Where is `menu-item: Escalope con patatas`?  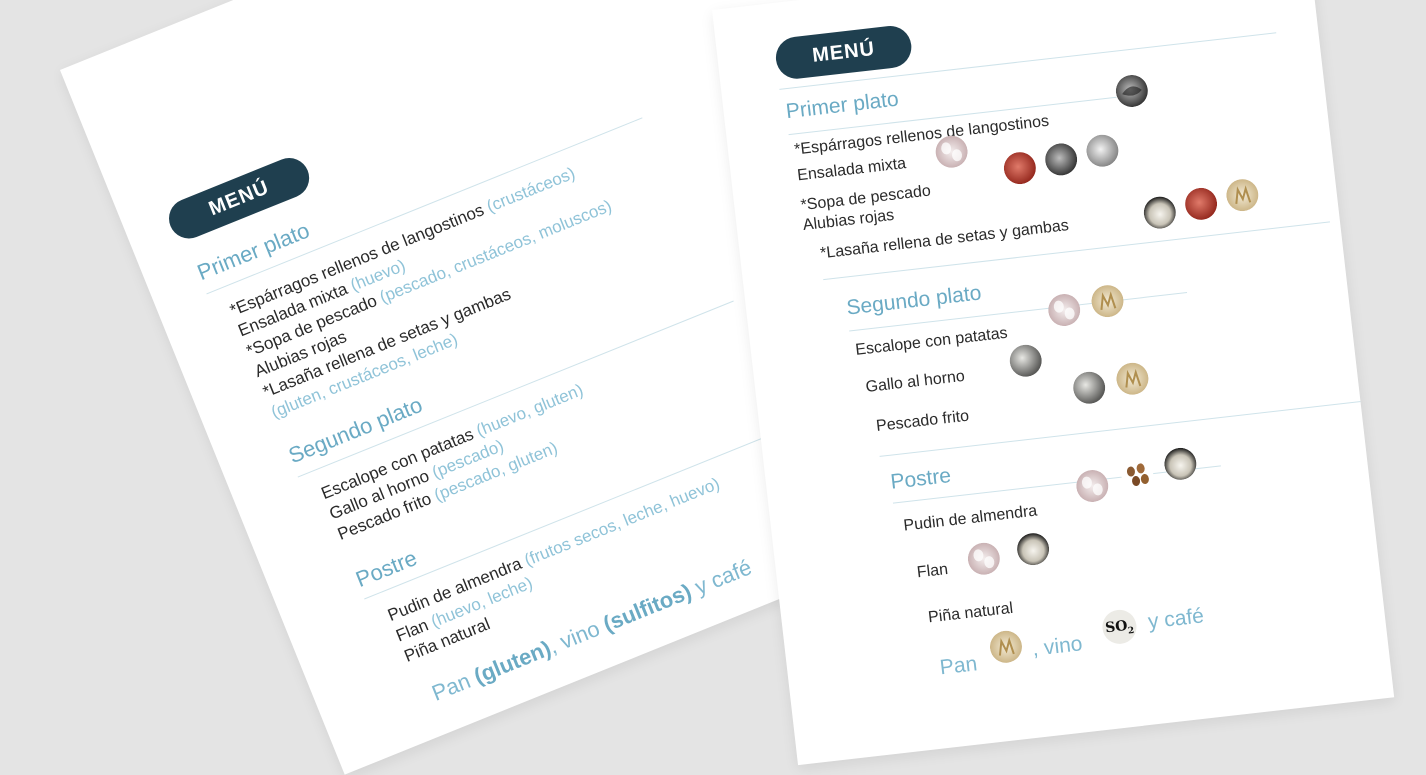 menu-item: Escalope con patatas is located at coordinates (931, 341).